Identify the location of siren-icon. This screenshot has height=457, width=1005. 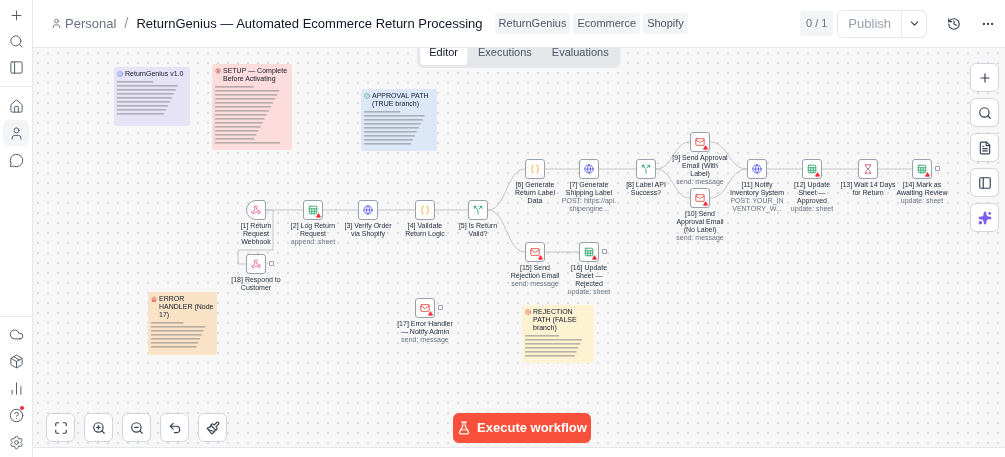
(154, 298).